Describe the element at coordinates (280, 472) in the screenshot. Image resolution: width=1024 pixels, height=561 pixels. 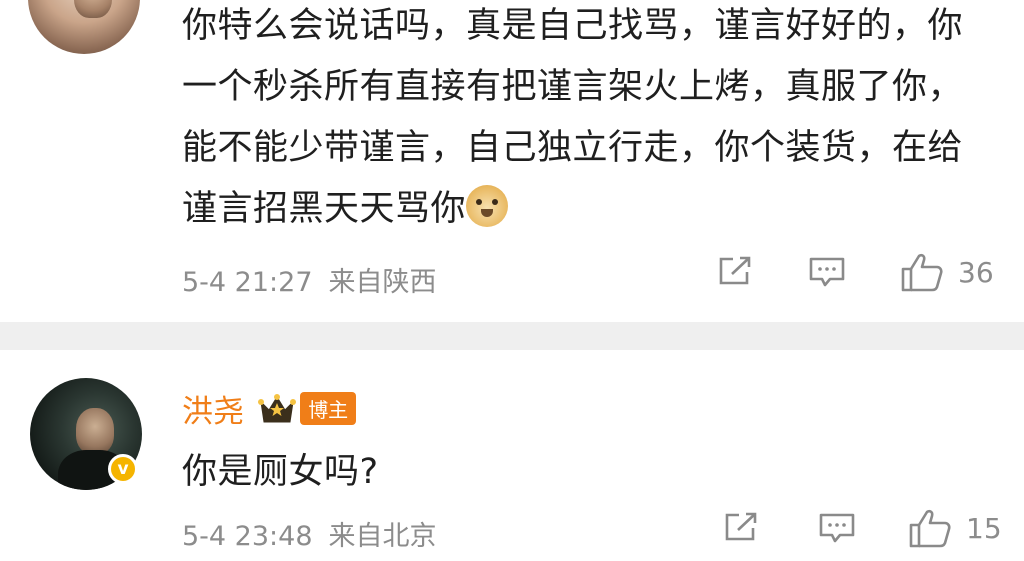
I see `comment-text: 你是厕女吗?` at that location.